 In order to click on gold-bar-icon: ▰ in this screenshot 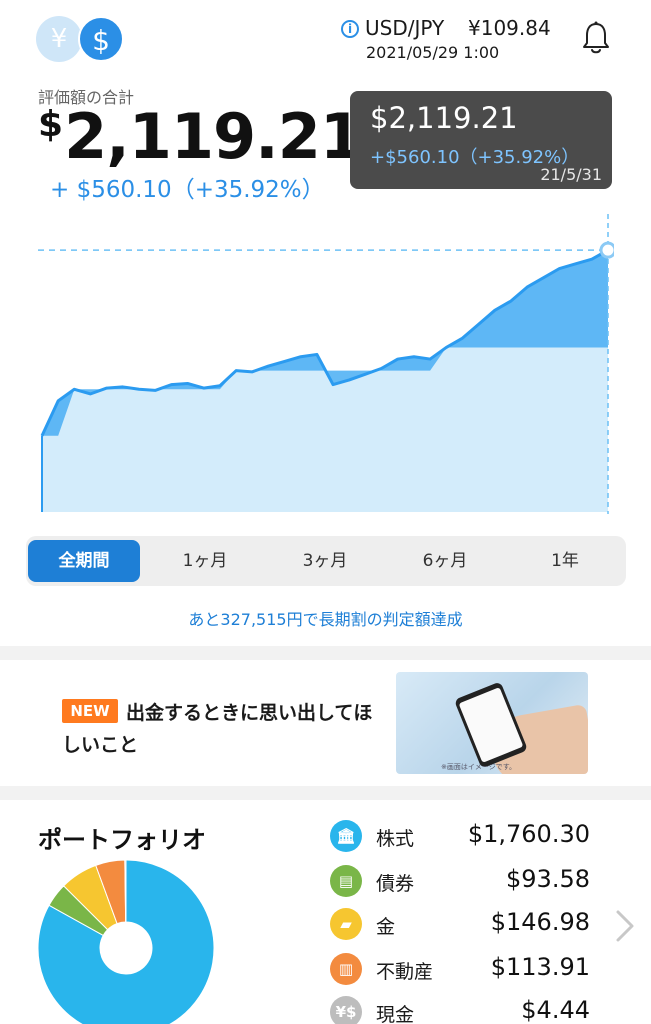, I will do `click(346, 924)`.